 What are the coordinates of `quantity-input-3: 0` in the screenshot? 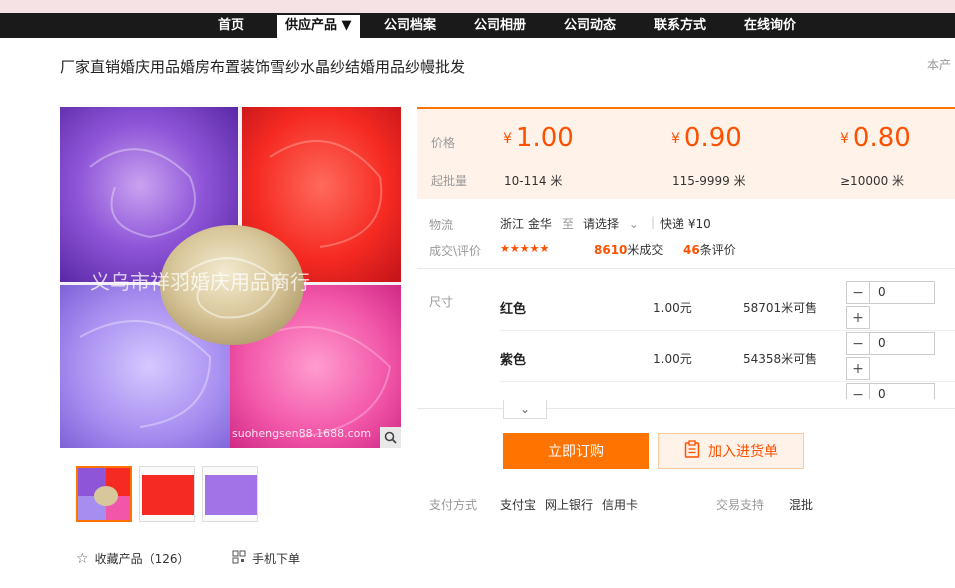 It's located at (902, 391).